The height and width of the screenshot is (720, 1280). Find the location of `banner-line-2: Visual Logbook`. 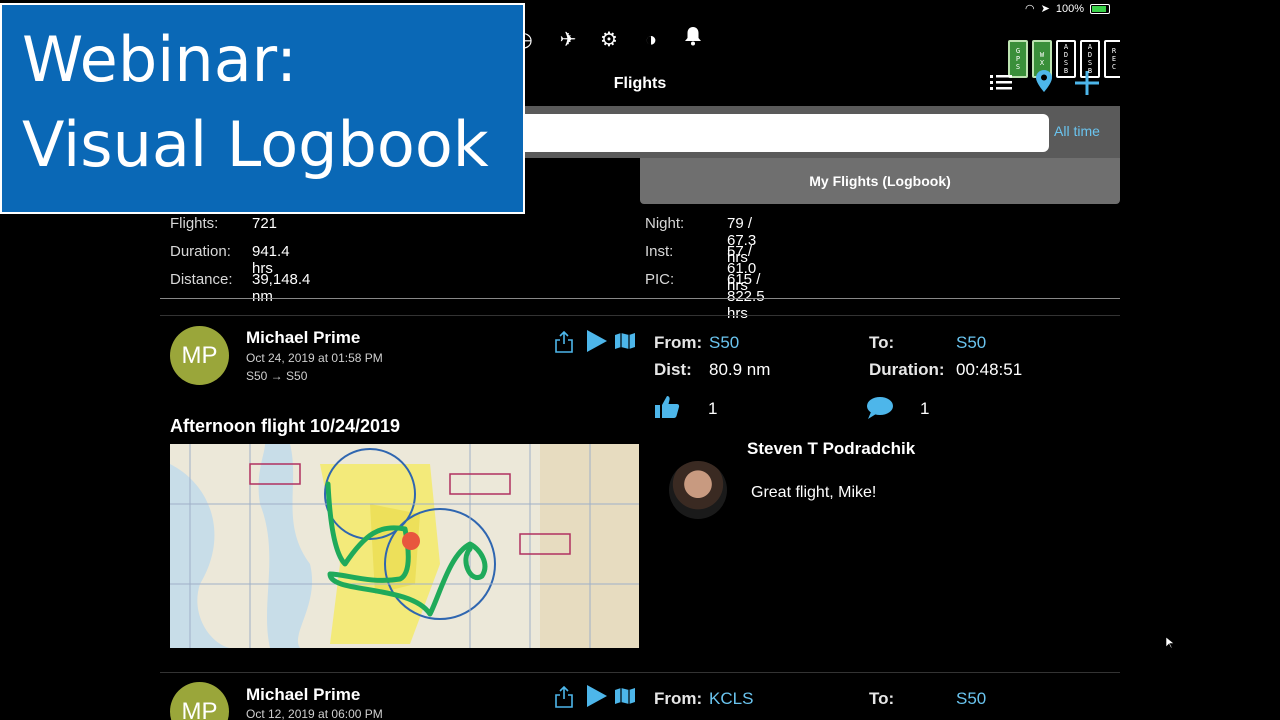

banner-line-2: Visual Logbook is located at coordinates (255, 144).